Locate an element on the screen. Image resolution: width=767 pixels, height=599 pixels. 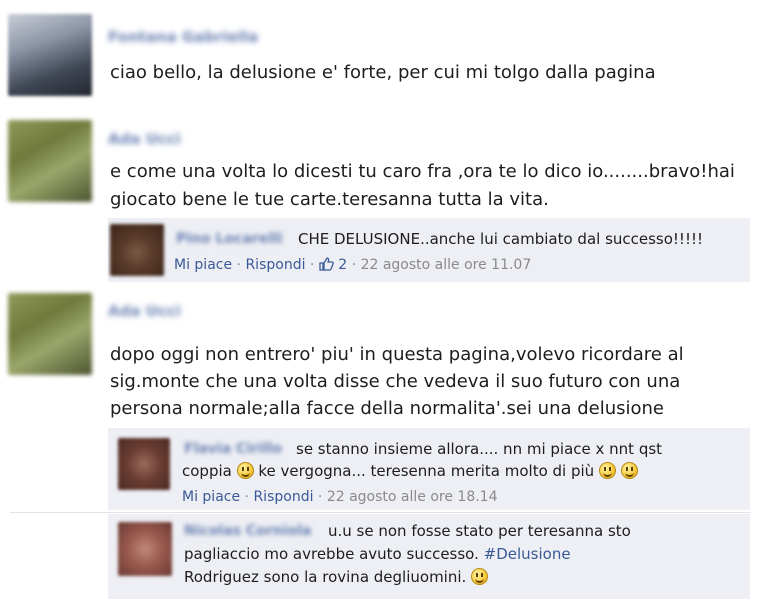
reply-author: Pino Locarelli is located at coordinates (229, 239).